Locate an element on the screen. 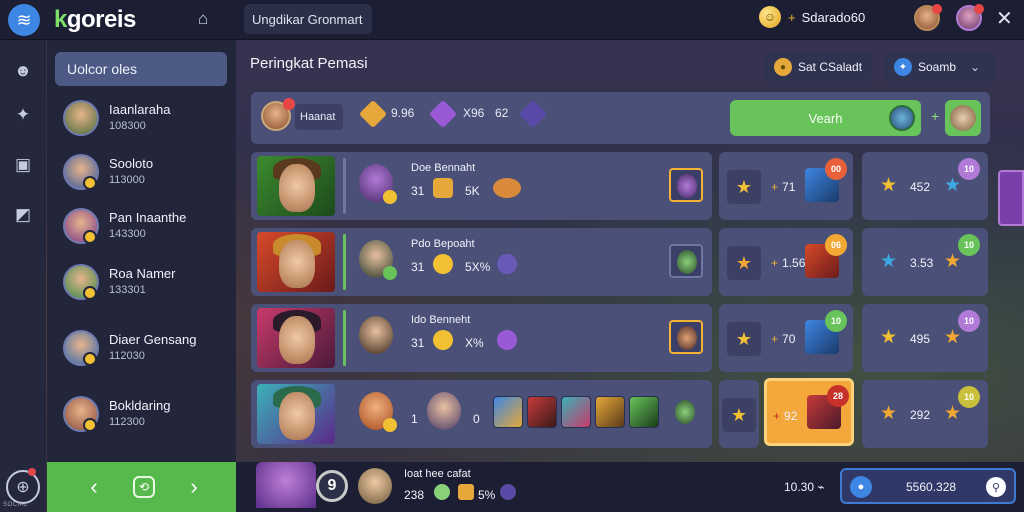 Image resolution: width=1024 pixels, height=512 pixels. stat-card: ★ 452 ★ 10 is located at coordinates (925, 186).